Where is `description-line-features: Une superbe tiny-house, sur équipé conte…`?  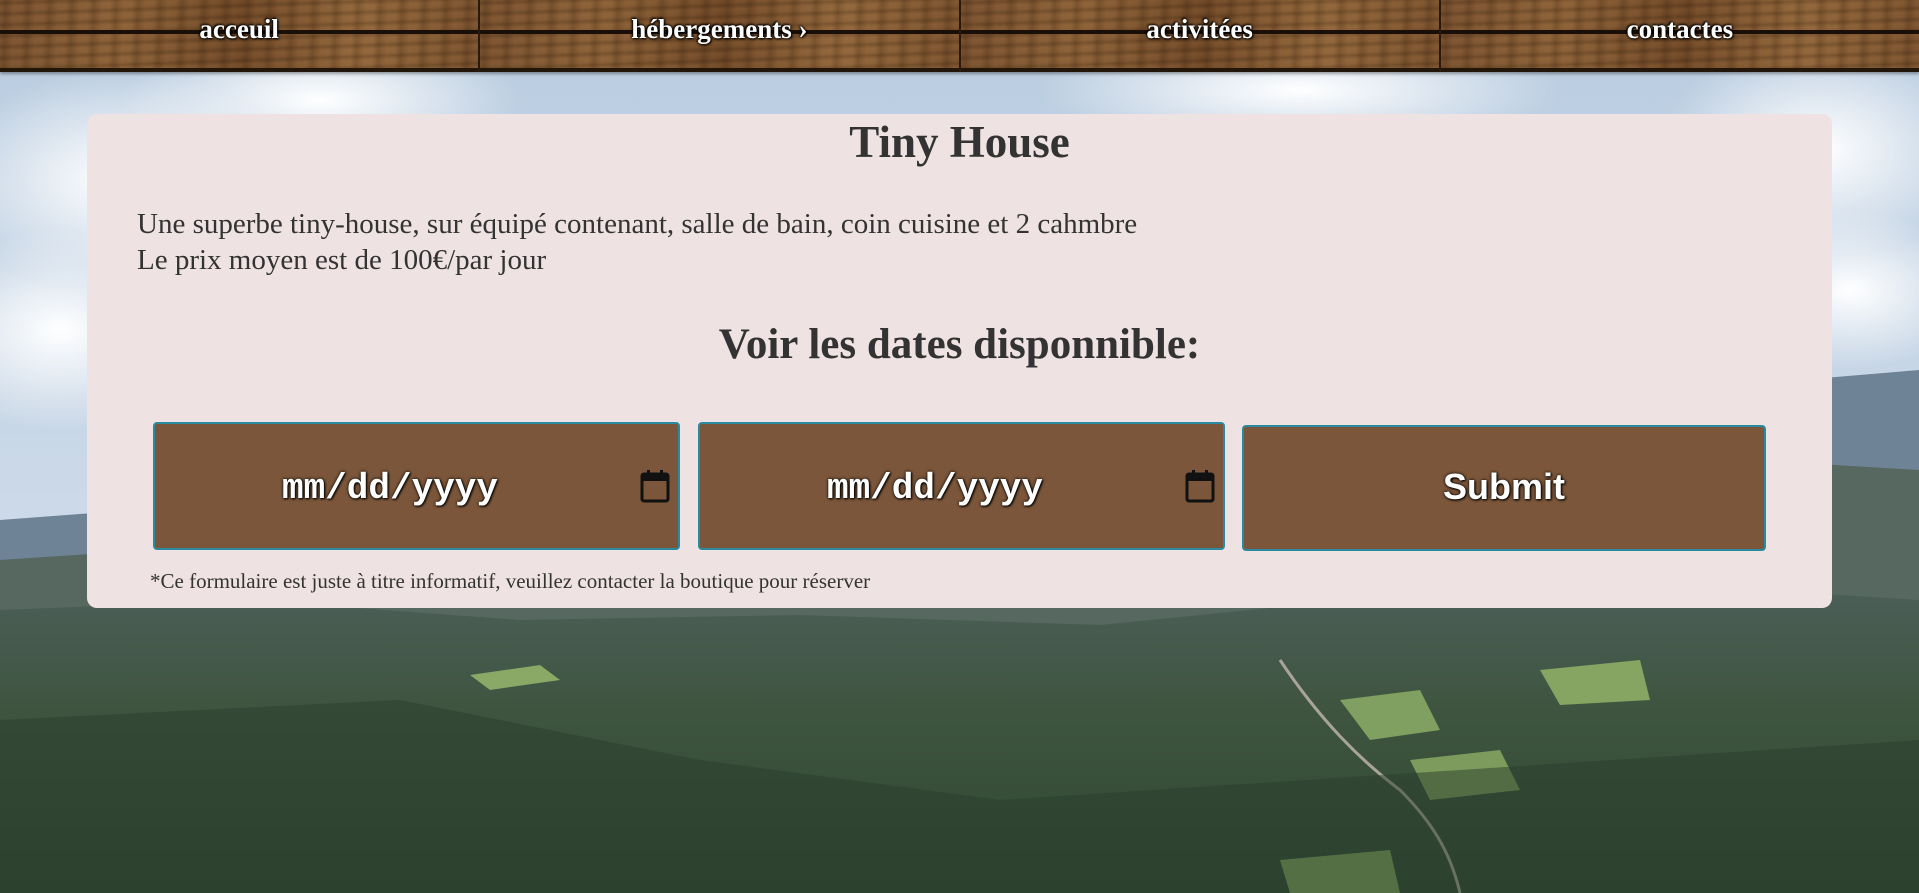
description-line-features: Une superbe tiny-house, sur équipé conte… is located at coordinates (637, 224).